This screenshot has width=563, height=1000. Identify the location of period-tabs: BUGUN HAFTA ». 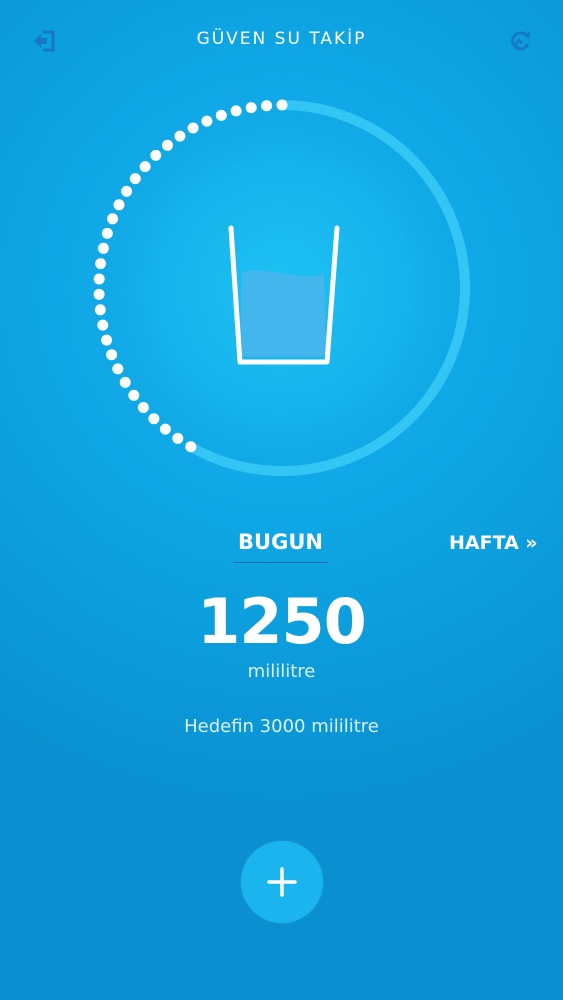
(281, 545).